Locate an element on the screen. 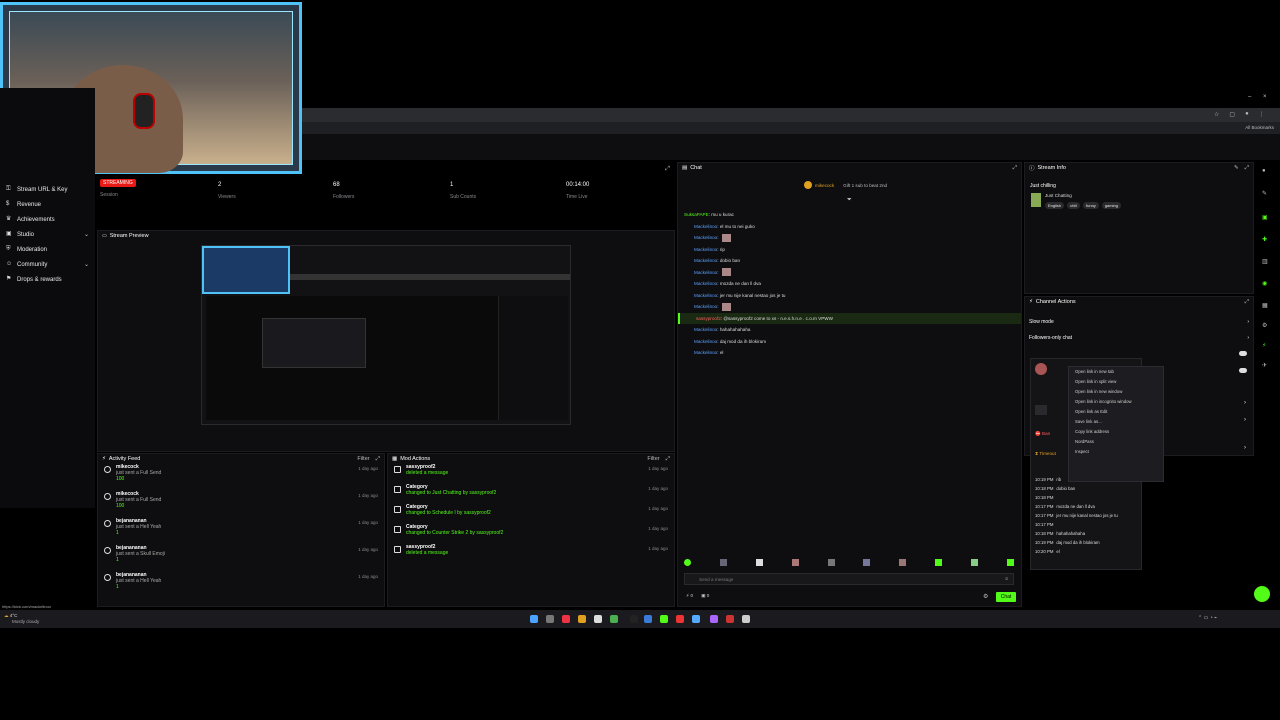 The height and width of the screenshot is (720, 1280). mod-action-row: sassyproof2 deleted a message 1 day ago is located at coordinates (531, 554).